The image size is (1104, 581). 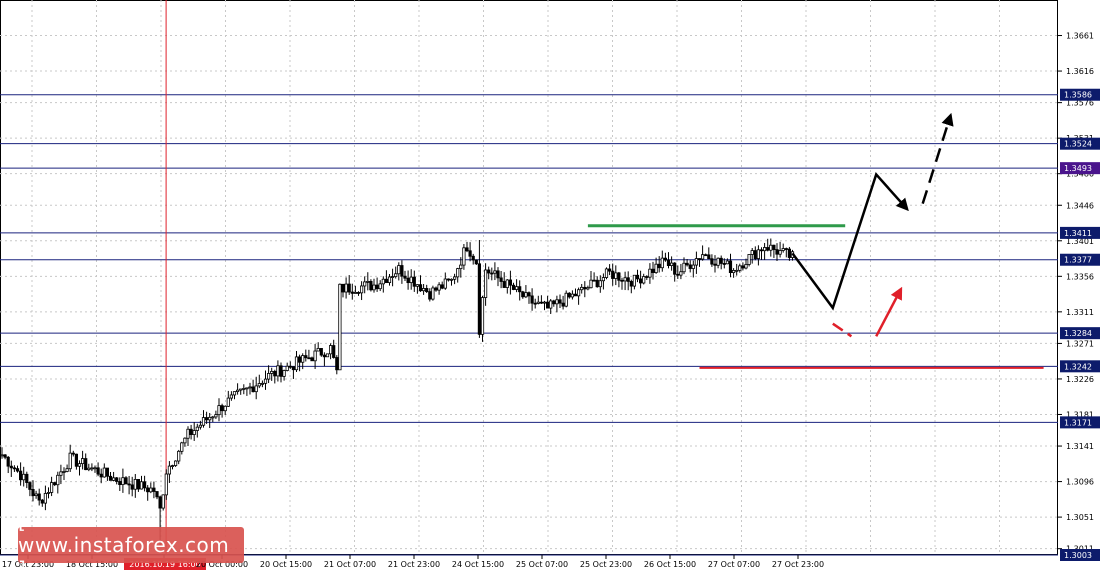 I want to click on y-tick-label-8: 1.3311, so click(x=1080, y=312).